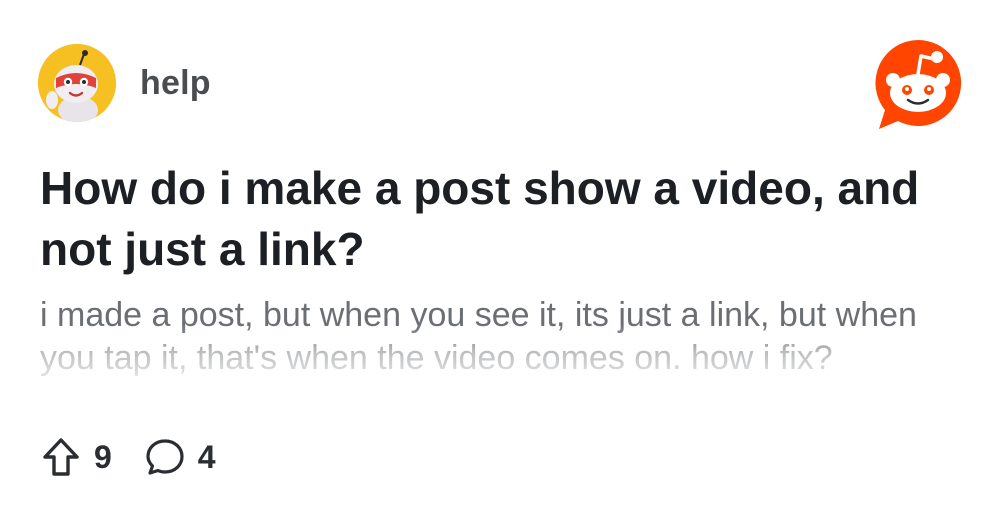 The width and height of the screenshot is (1000, 521). What do you see at coordinates (124, 83) in the screenshot?
I see `post-header: help` at bounding box center [124, 83].